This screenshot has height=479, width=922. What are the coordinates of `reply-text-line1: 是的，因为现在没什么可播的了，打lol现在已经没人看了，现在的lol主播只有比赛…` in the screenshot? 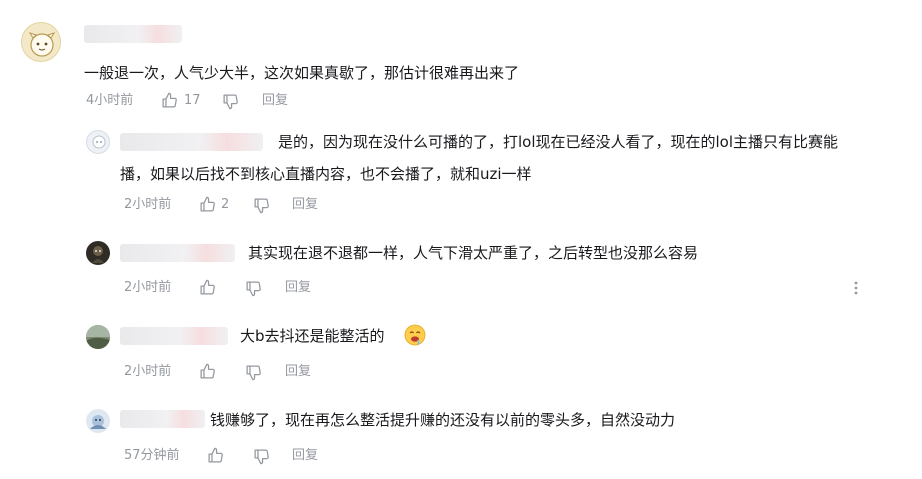 It's located at (558, 142).